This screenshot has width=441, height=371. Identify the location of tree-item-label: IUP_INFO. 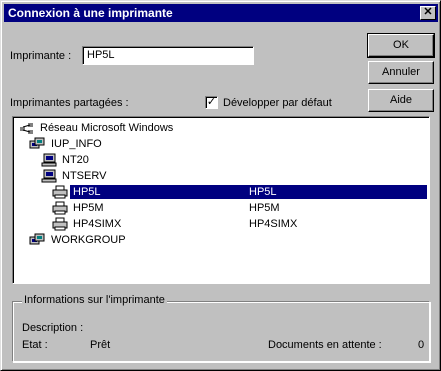
(76, 144).